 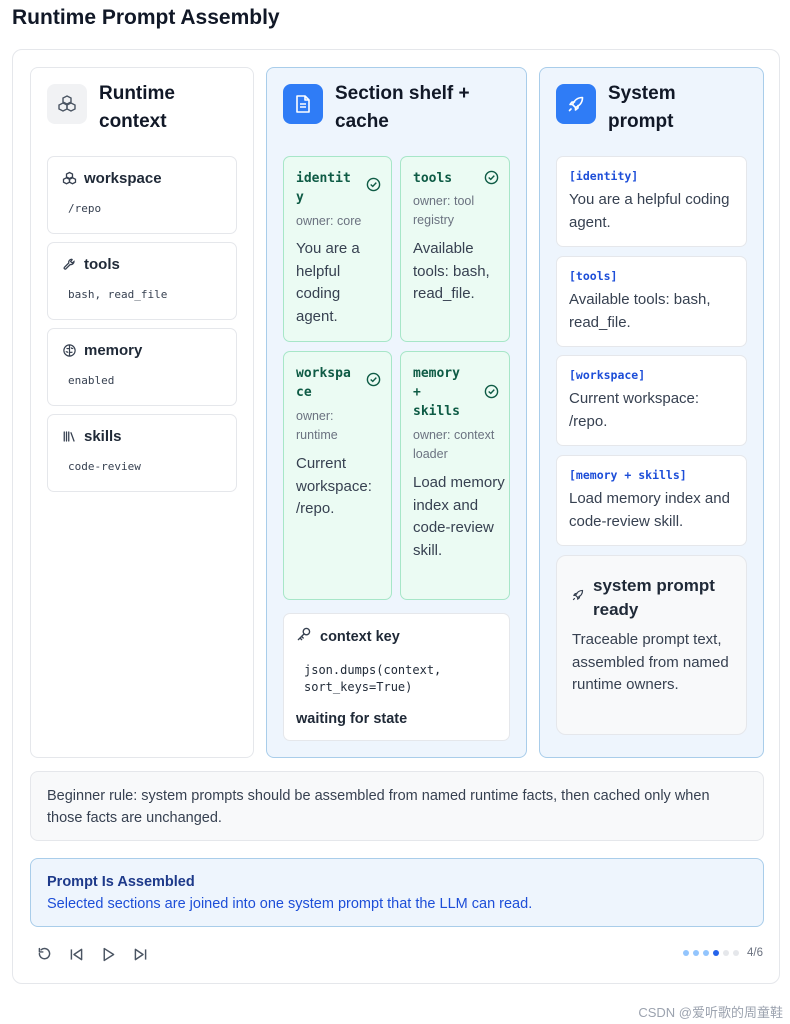 What do you see at coordinates (123, 178) in the screenshot?
I see `context-item-label: workspace` at bounding box center [123, 178].